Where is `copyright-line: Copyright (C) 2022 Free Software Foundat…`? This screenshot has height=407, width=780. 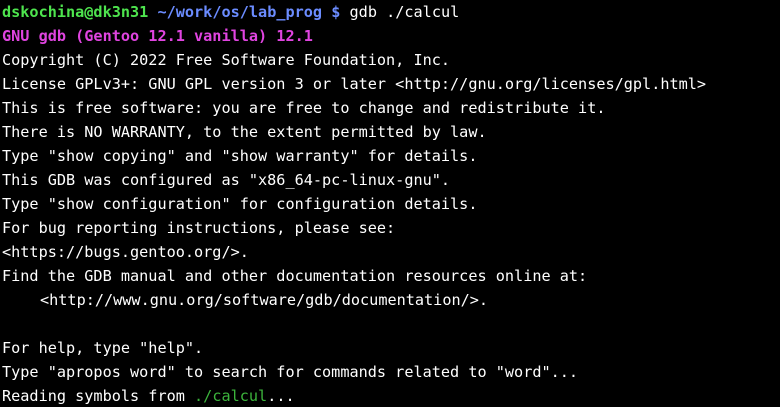
copyright-line: Copyright (C) 2022 Free Software Foundat… is located at coordinates (226, 60).